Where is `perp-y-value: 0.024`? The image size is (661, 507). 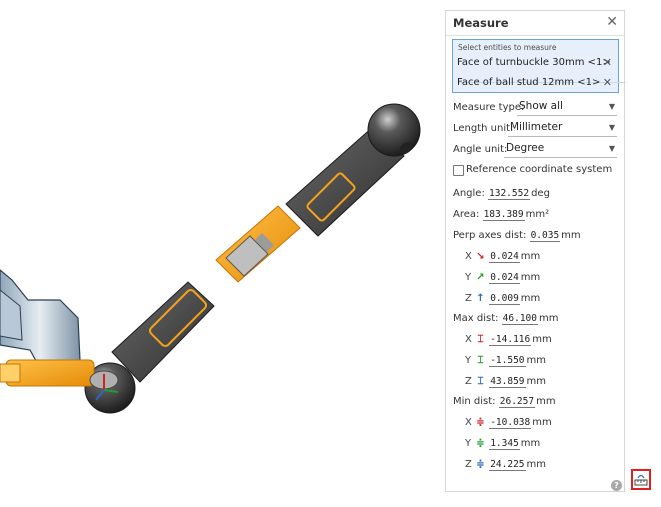
perp-y-value: 0.024 is located at coordinates (504, 278).